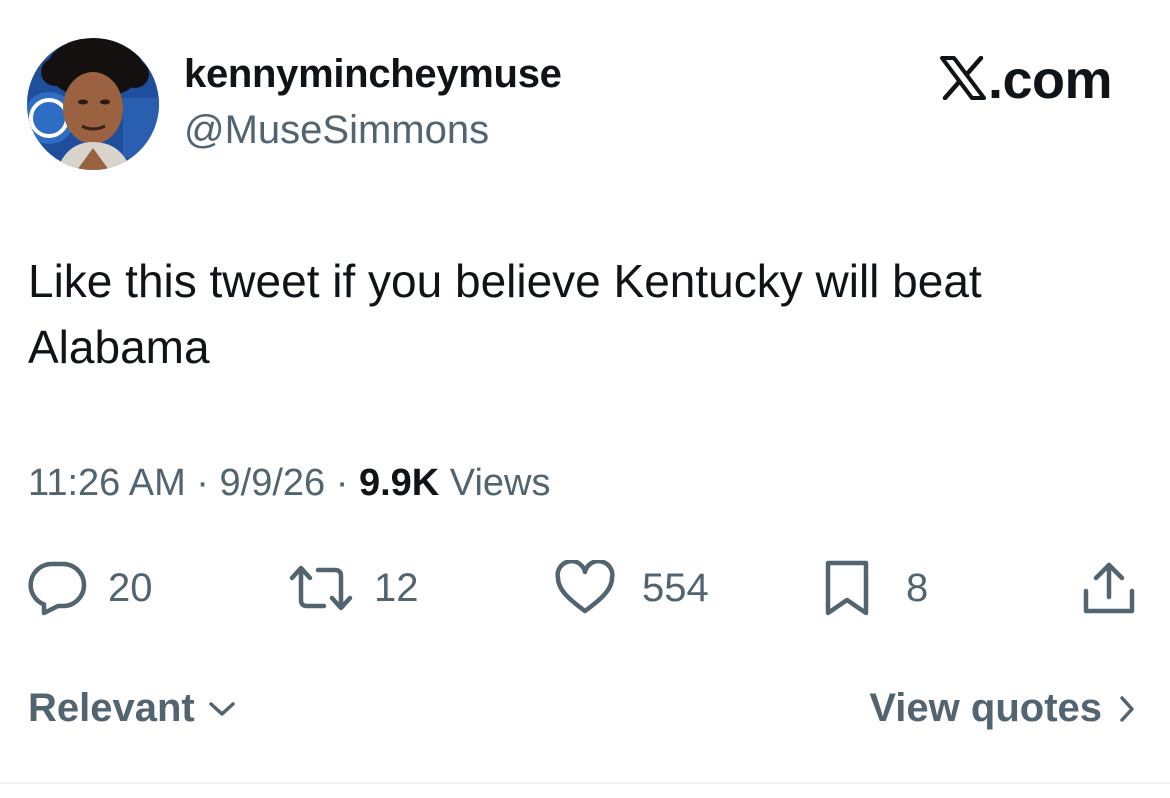 The height and width of the screenshot is (798, 1170). I want to click on tweet-date: 9/9/26, so click(273, 483).